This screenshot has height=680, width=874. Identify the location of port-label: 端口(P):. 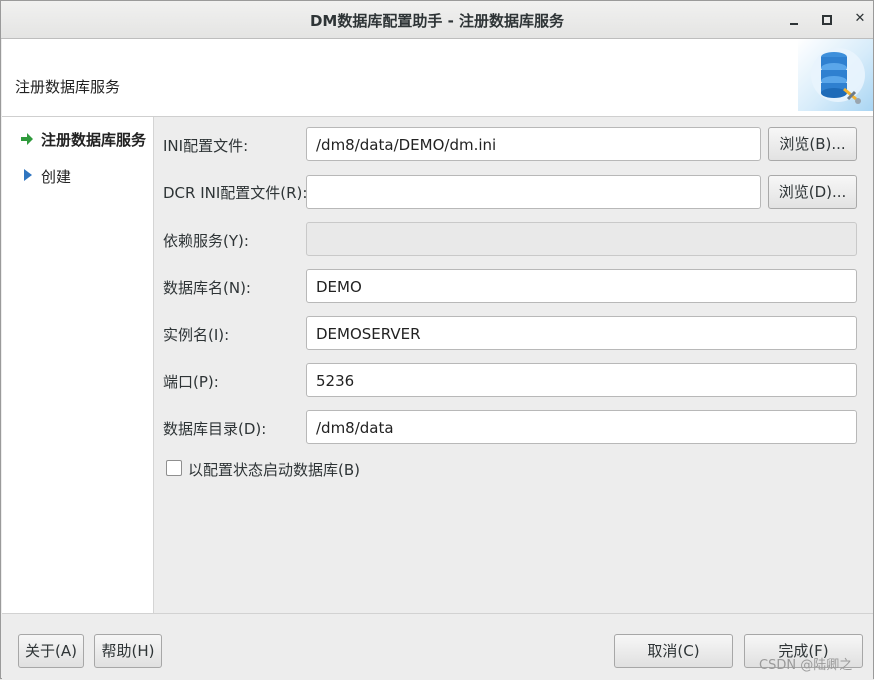
(191, 382).